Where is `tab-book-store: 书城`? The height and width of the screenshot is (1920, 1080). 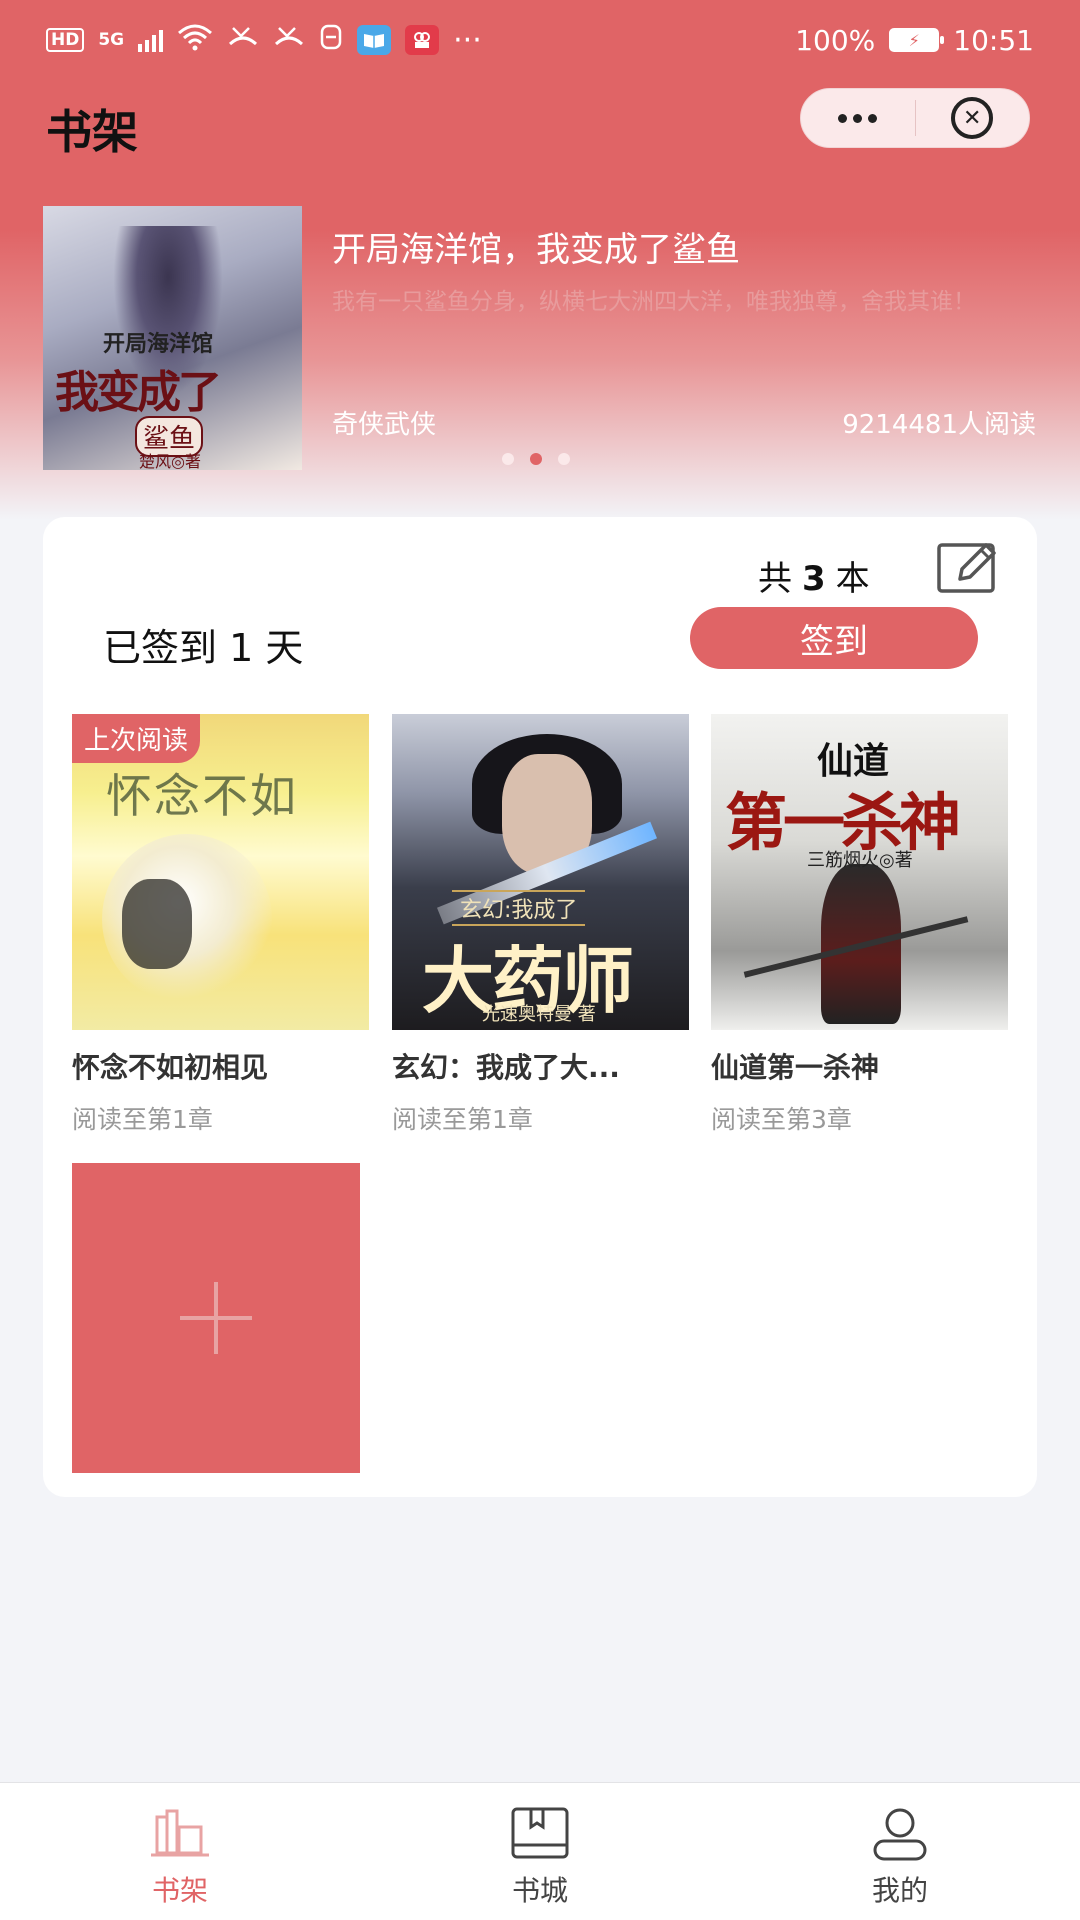
tab-book-store: 书城 is located at coordinates (540, 1851).